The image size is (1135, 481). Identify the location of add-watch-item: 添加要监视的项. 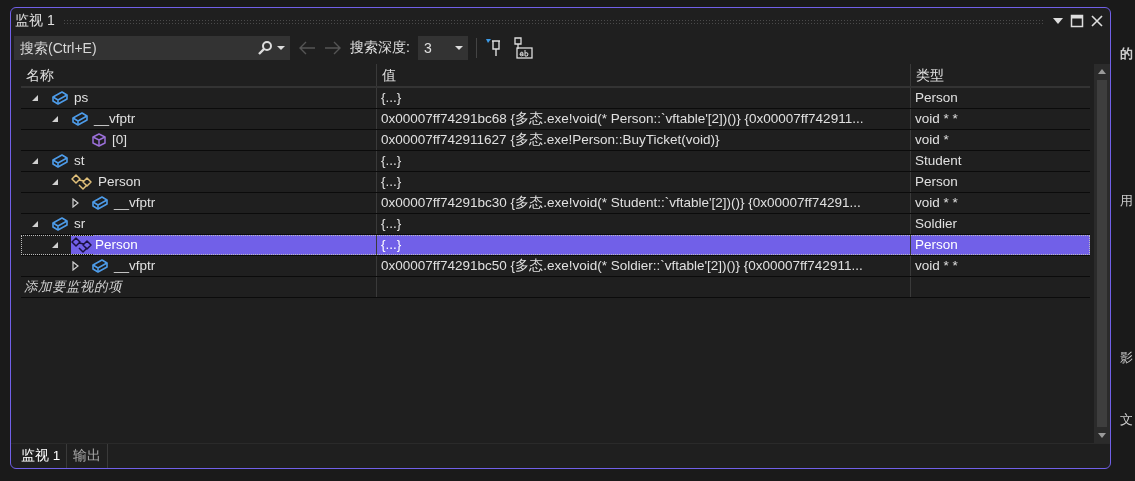
(73, 286).